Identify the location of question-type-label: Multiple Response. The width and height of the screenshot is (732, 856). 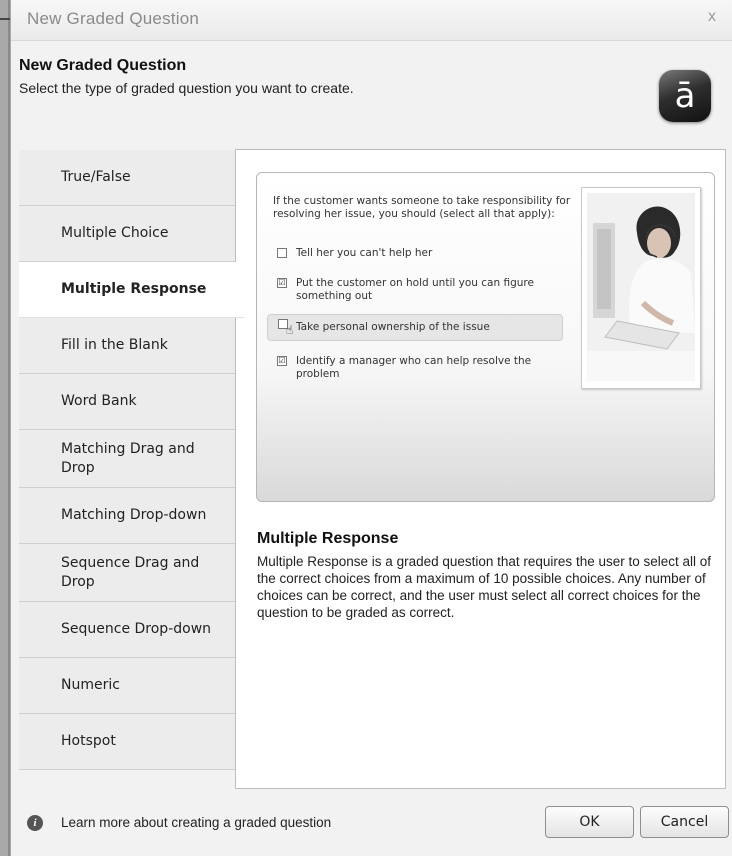
(134, 289).